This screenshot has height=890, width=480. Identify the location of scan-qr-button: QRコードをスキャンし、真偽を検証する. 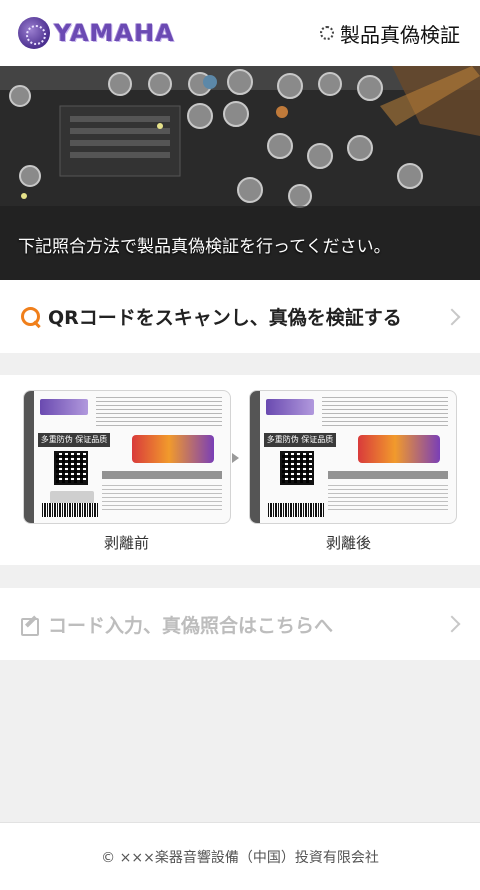
(240, 316).